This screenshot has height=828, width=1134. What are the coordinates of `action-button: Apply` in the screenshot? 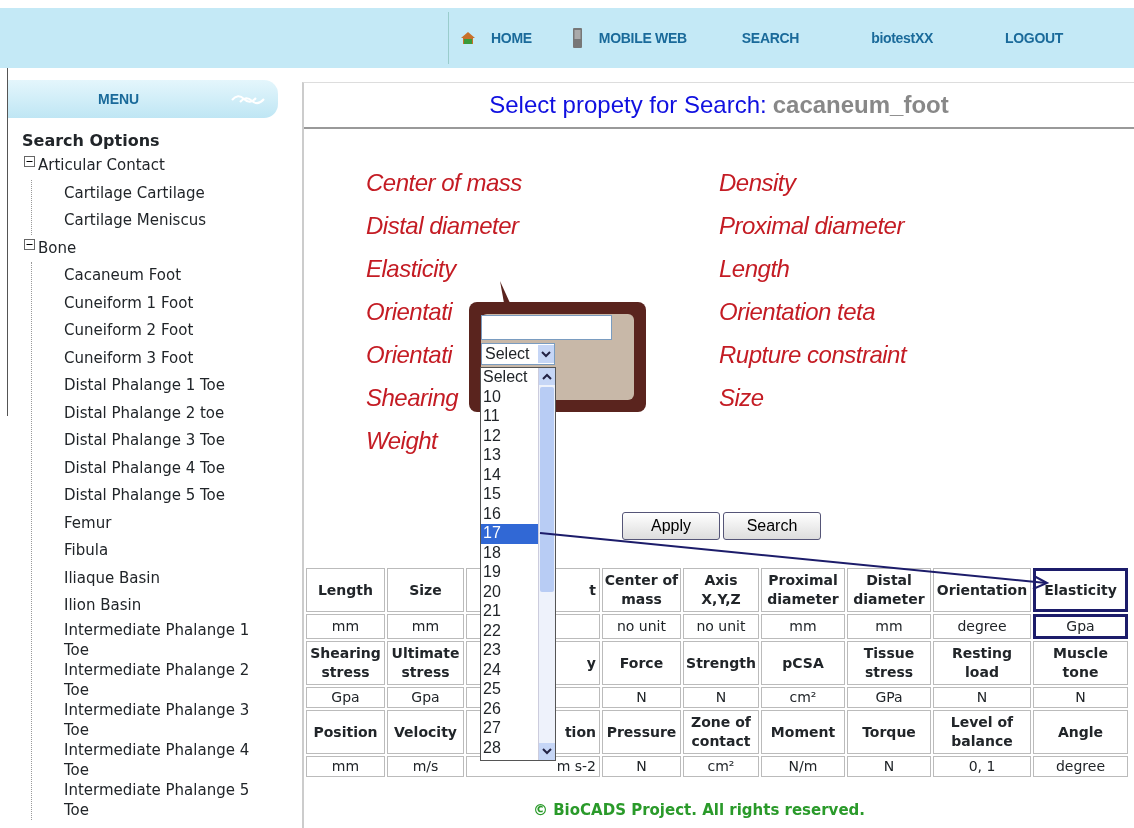 It's located at (671, 526).